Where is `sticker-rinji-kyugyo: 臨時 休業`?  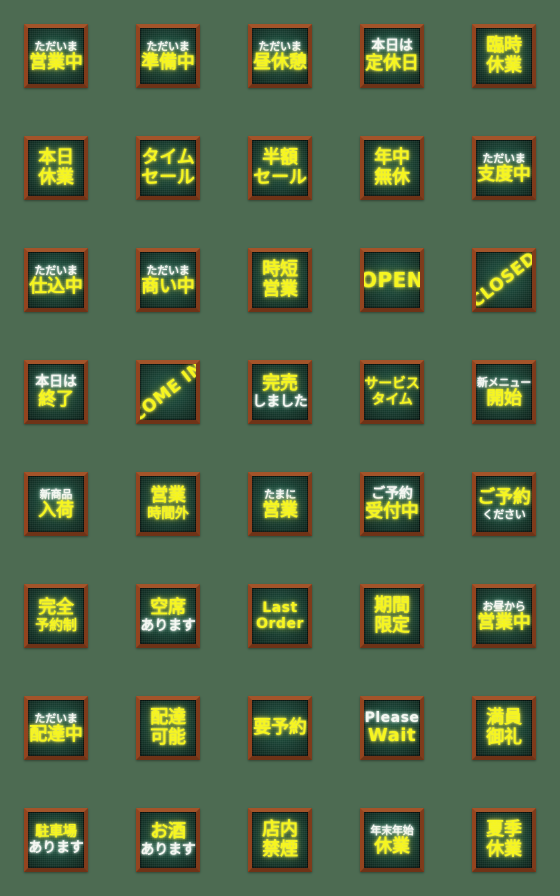
sticker-rinji-kyugyo: 臨時 休業 is located at coordinates (504, 56).